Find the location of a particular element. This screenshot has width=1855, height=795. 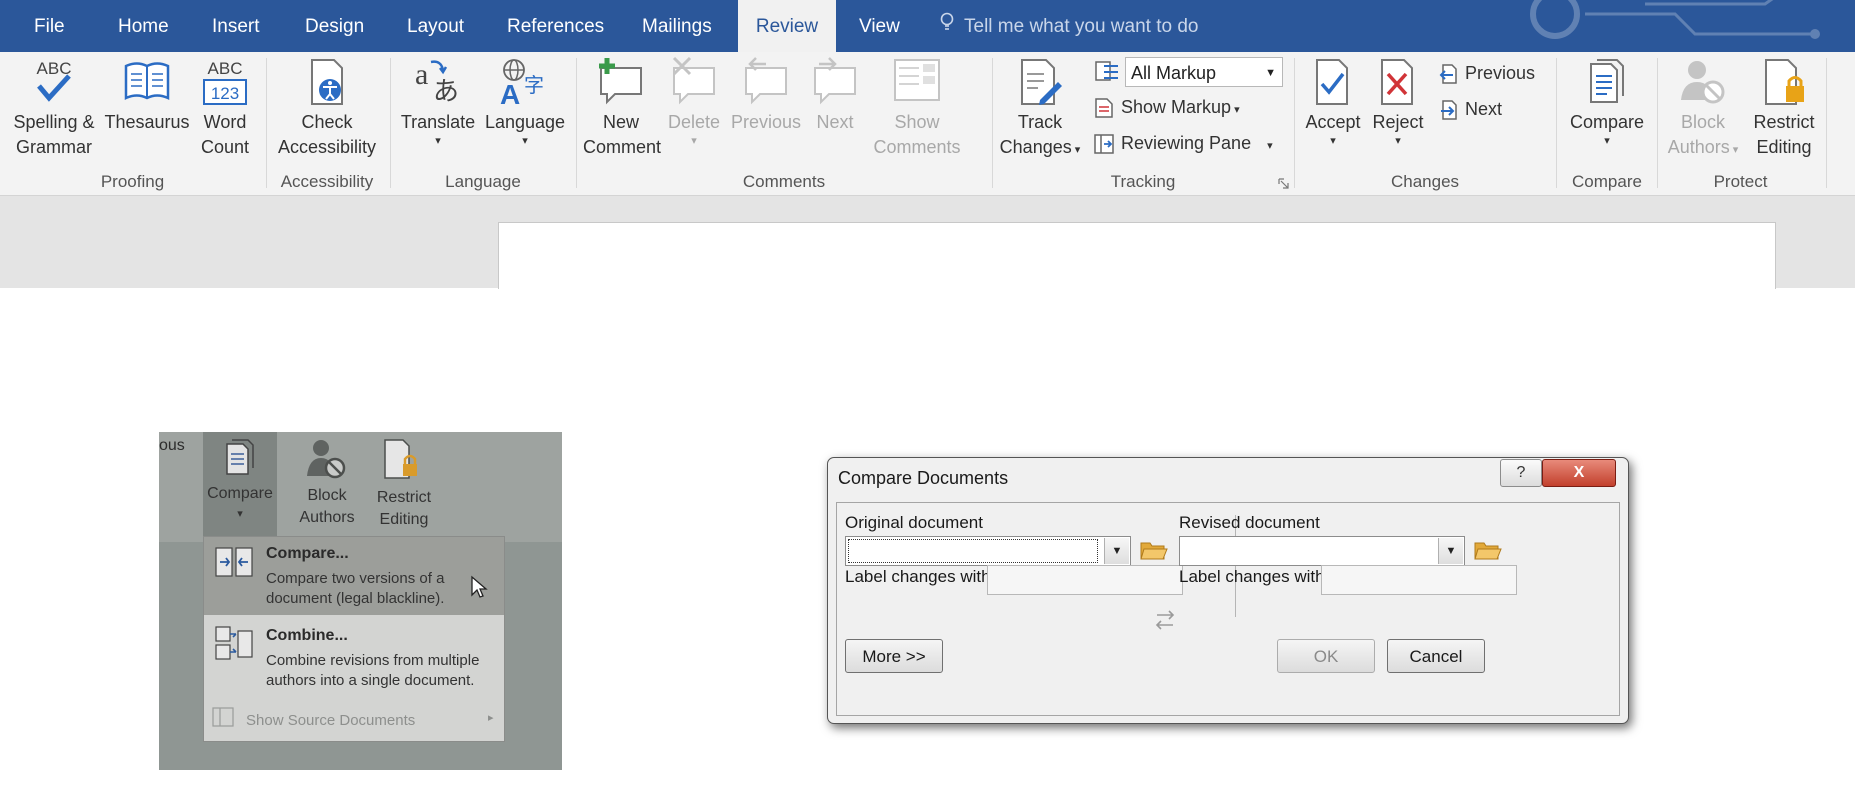

track-changes-icon is located at coordinates (1041, 82).